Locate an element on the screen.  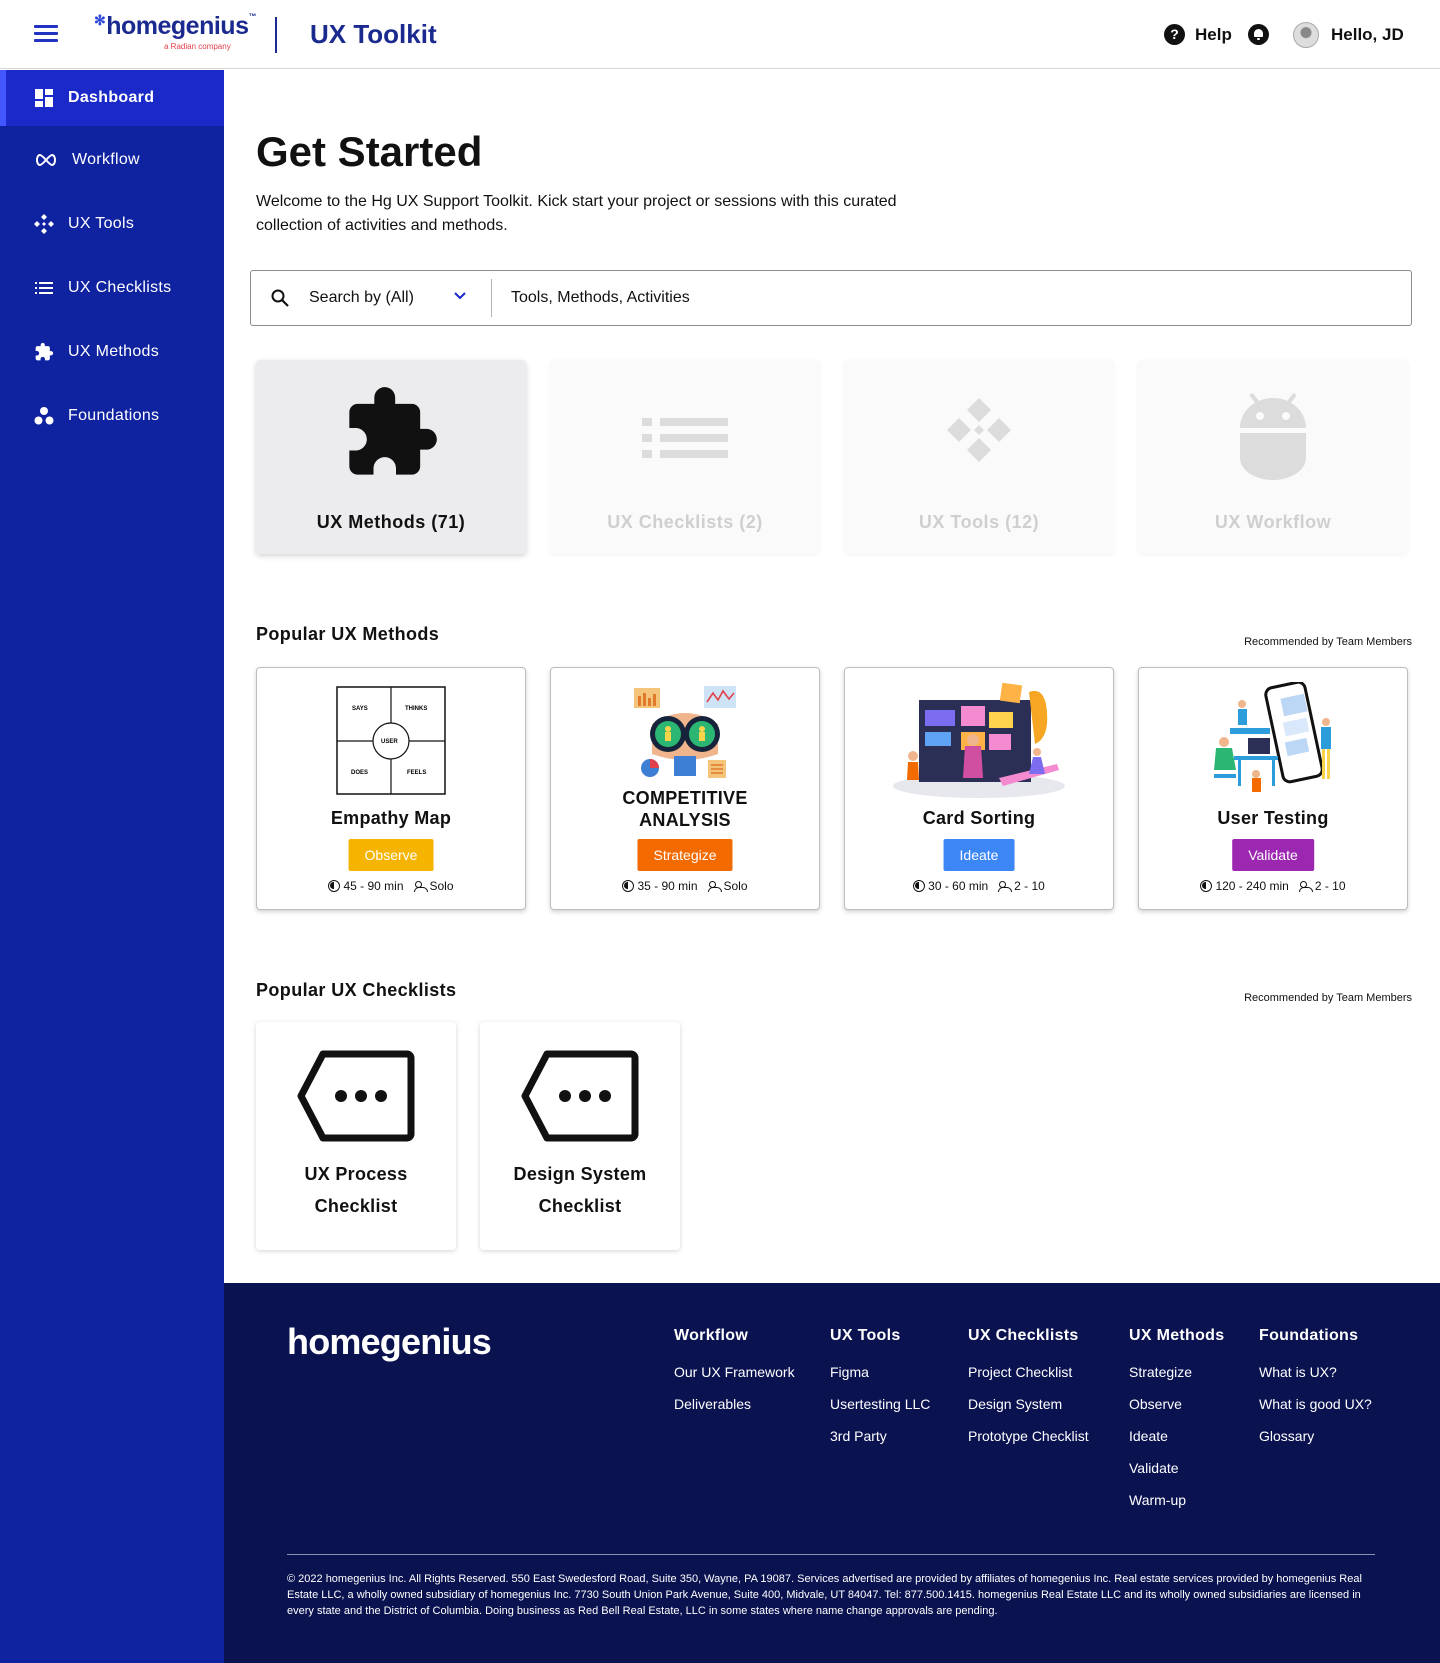
footer-link: 3rd Party is located at coordinates (880, 1436).